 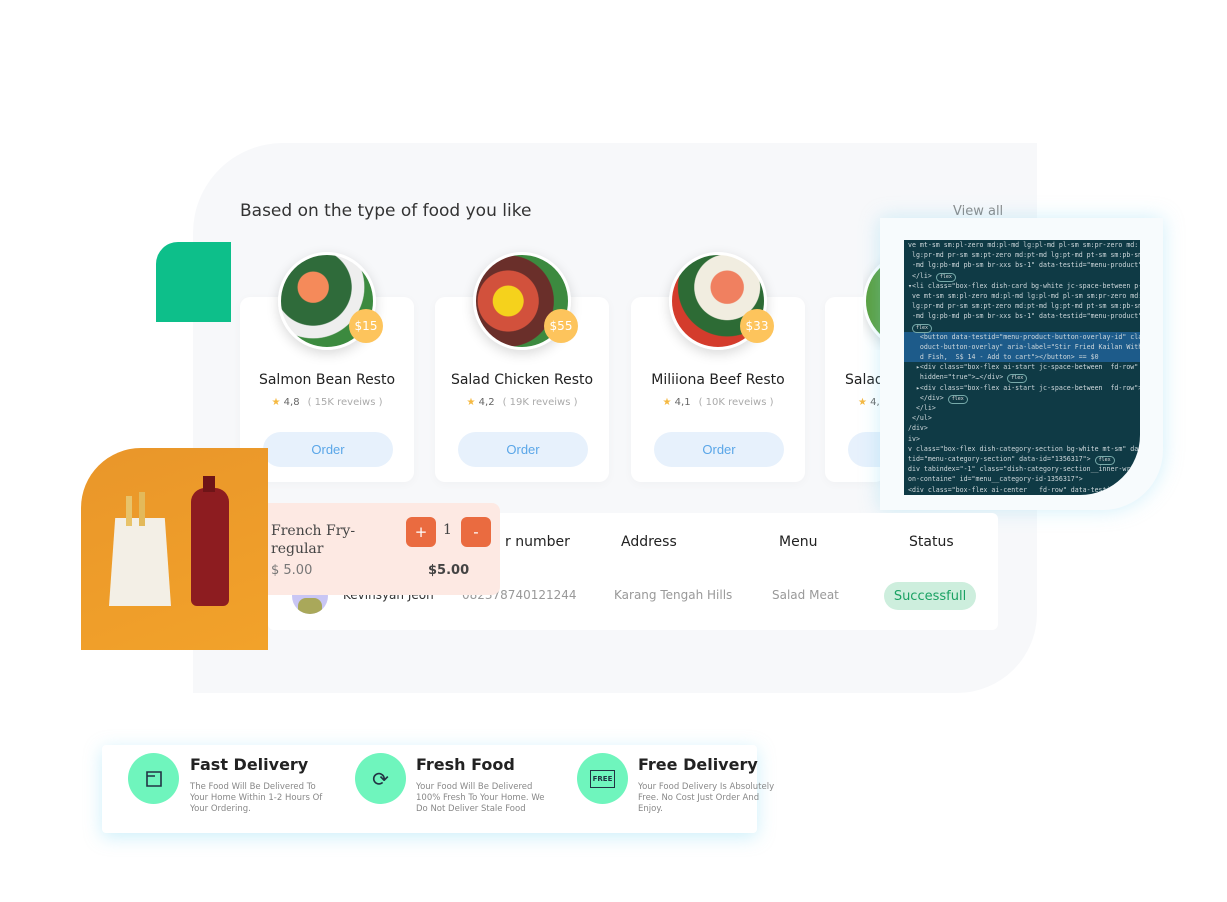 What do you see at coordinates (957, 399) in the screenshot?
I see `flex-badge: flex` at bounding box center [957, 399].